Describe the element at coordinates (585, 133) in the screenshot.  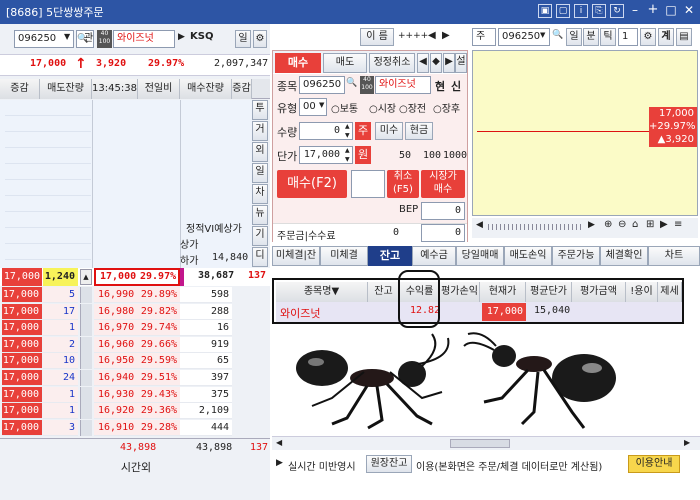
I see `mini-chart: 17,000 +29.97% ▲3,920` at that location.